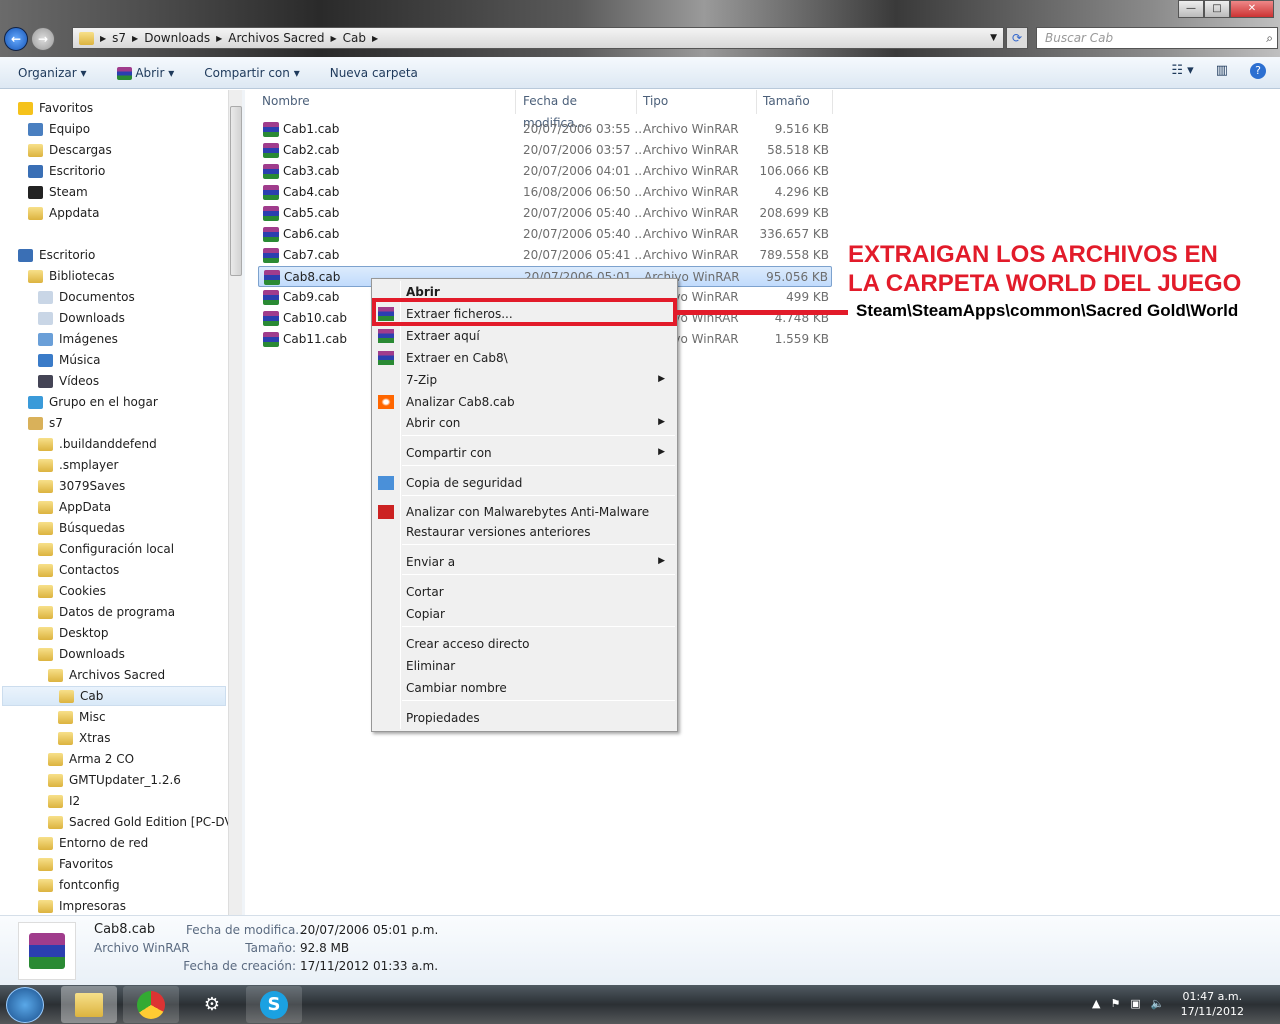  What do you see at coordinates (1182, 71) in the screenshot?
I see `view-options-icon: ☷ ▾` at bounding box center [1182, 71].